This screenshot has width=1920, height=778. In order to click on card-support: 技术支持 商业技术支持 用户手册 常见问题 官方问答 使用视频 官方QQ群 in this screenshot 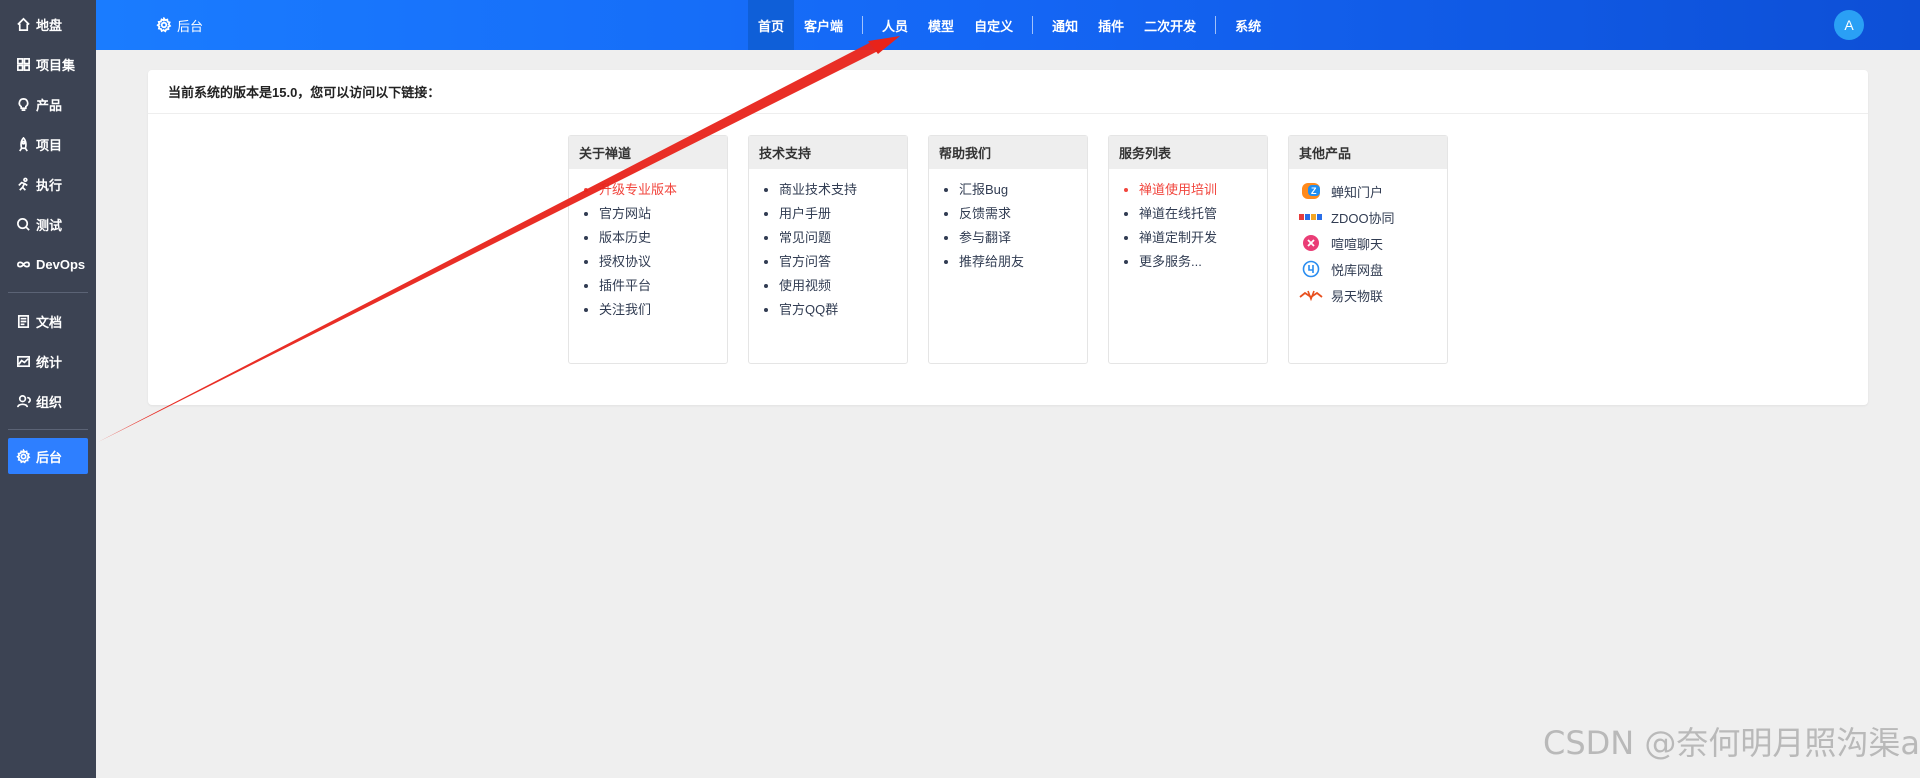, I will do `click(828, 249)`.